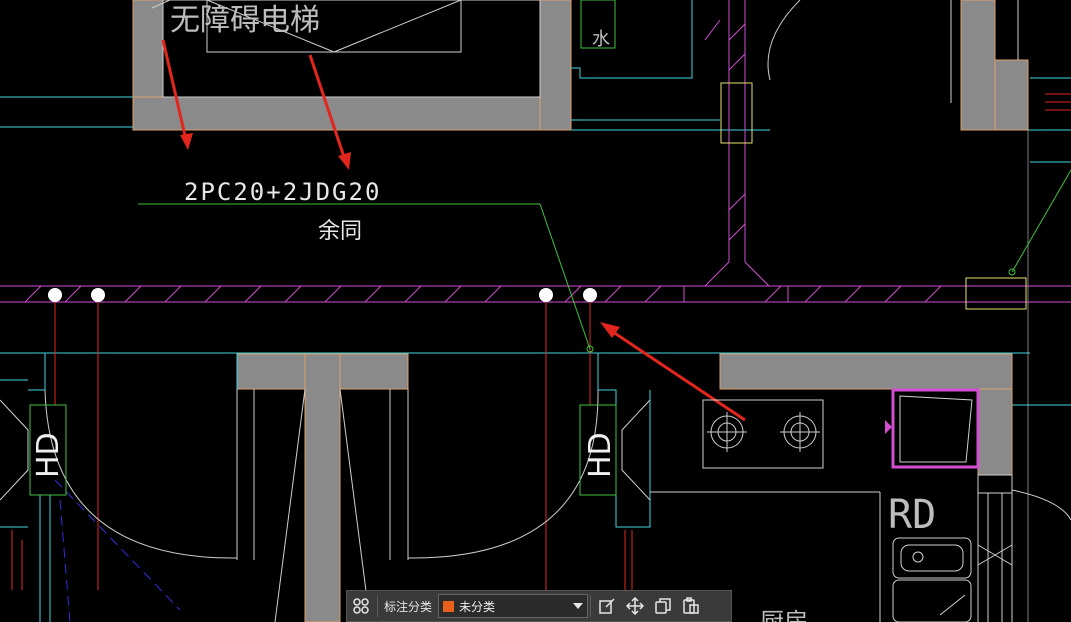 The image size is (1071, 622). I want to click on room-label-partial: 厨房, so click(784, 615).